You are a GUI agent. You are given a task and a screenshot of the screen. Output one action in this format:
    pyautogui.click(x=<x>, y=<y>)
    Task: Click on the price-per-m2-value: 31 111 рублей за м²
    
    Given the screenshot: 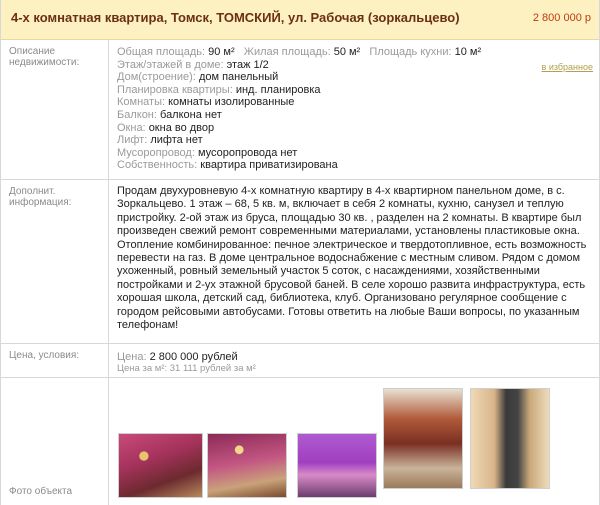 What is the action you would take?
    pyautogui.click(x=212, y=368)
    